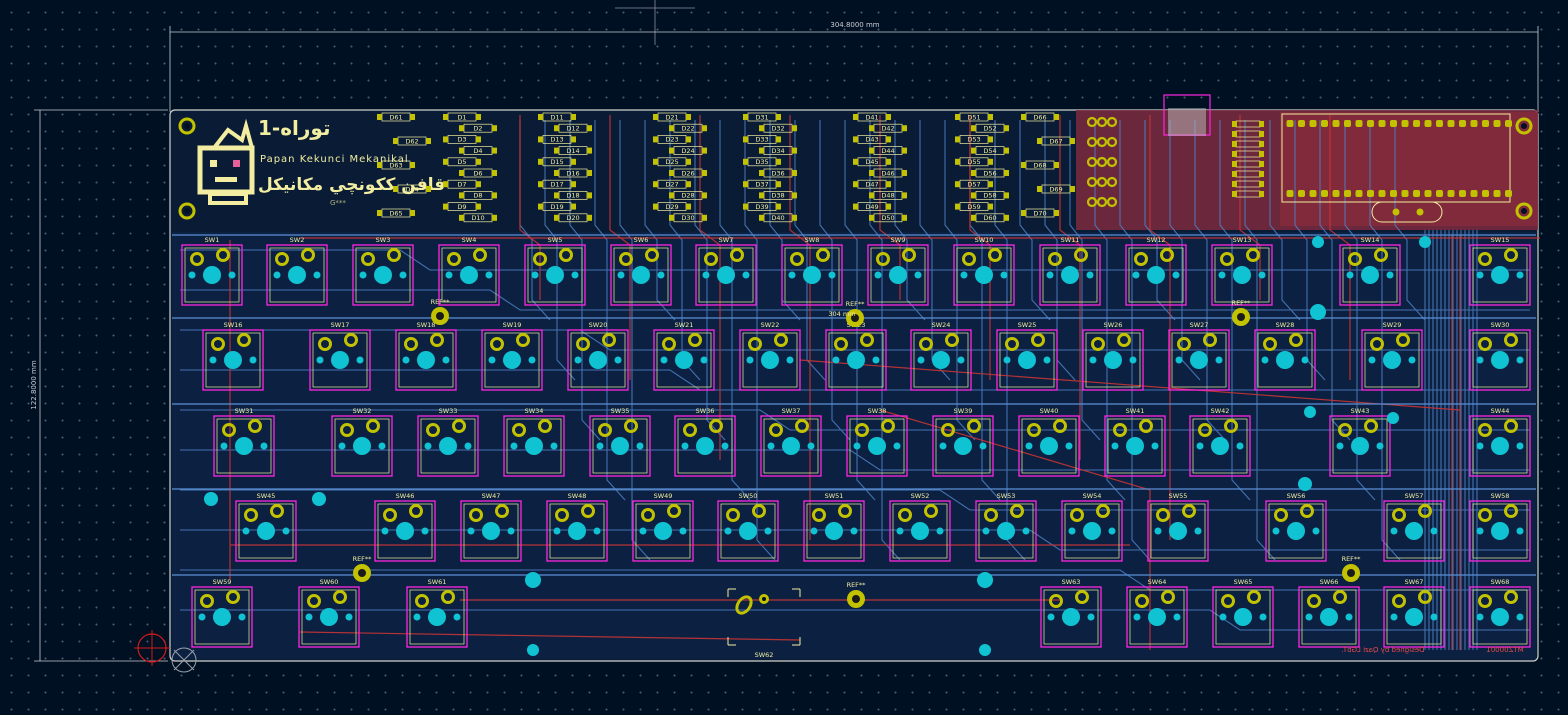 The width and height of the screenshot is (1568, 715). What do you see at coordinates (687, 218) in the screenshot?
I see `diode-ref-label: D30` at bounding box center [687, 218].